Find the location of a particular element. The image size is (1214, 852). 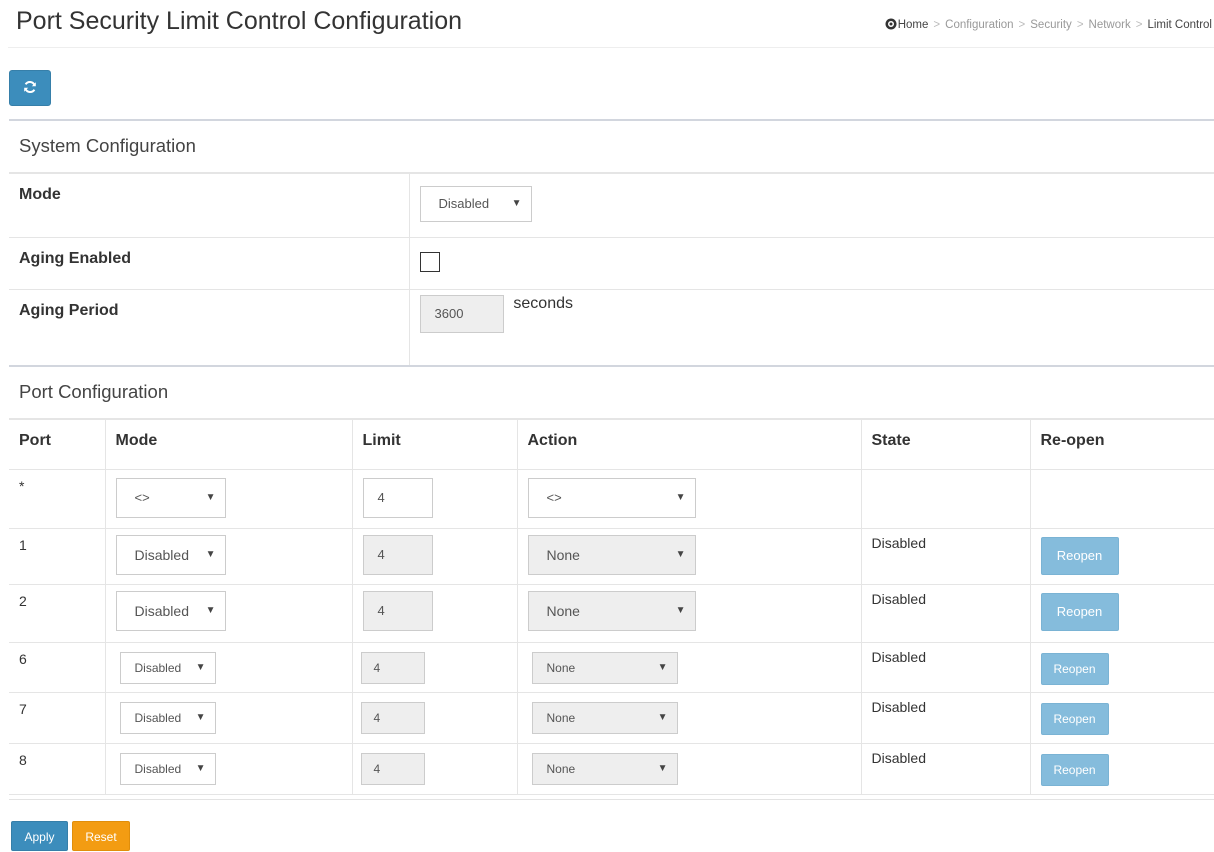

port-number: 2 is located at coordinates (57, 613).